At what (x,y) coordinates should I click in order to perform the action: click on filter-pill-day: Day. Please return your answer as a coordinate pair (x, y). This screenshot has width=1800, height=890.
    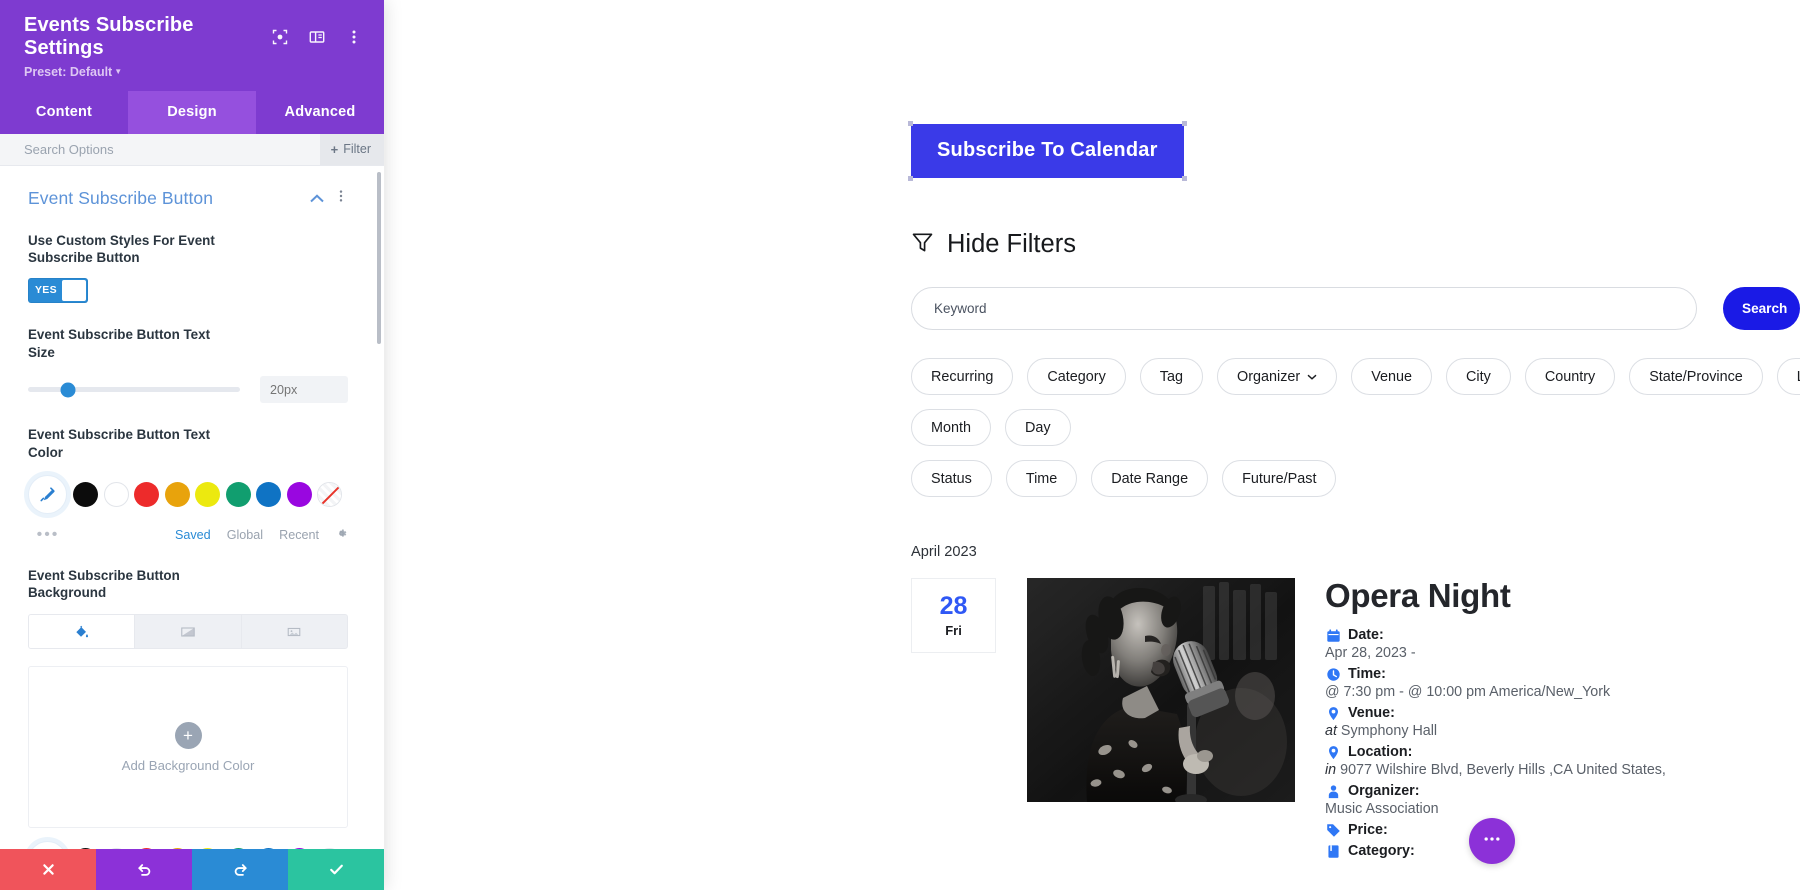
    Looking at the image, I should click on (1038, 427).